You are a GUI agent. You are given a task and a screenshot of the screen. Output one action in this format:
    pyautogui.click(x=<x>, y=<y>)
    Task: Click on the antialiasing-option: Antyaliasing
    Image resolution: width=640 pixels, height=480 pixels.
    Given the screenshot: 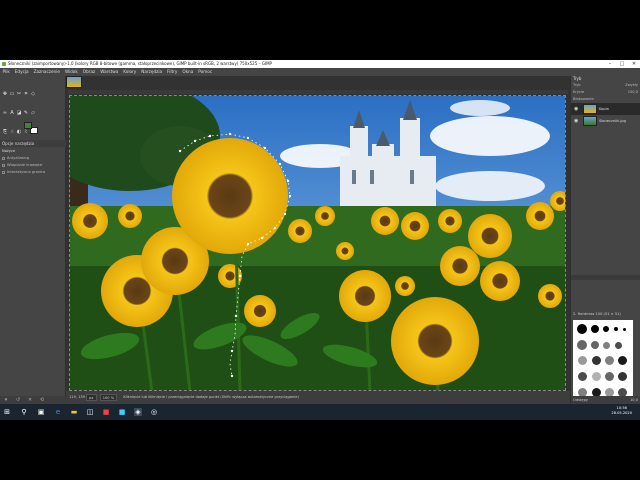 What is the action you would take?
    pyautogui.click(x=33, y=158)
    